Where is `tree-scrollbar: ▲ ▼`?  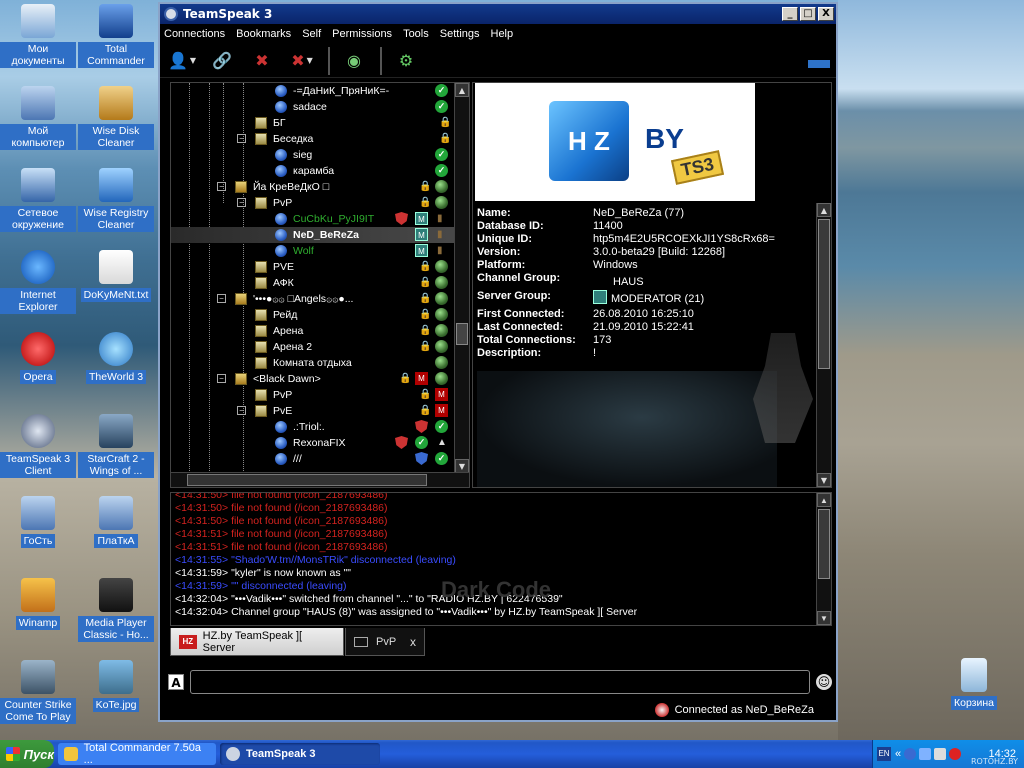 tree-scrollbar: ▲ ▼ is located at coordinates (461, 278).